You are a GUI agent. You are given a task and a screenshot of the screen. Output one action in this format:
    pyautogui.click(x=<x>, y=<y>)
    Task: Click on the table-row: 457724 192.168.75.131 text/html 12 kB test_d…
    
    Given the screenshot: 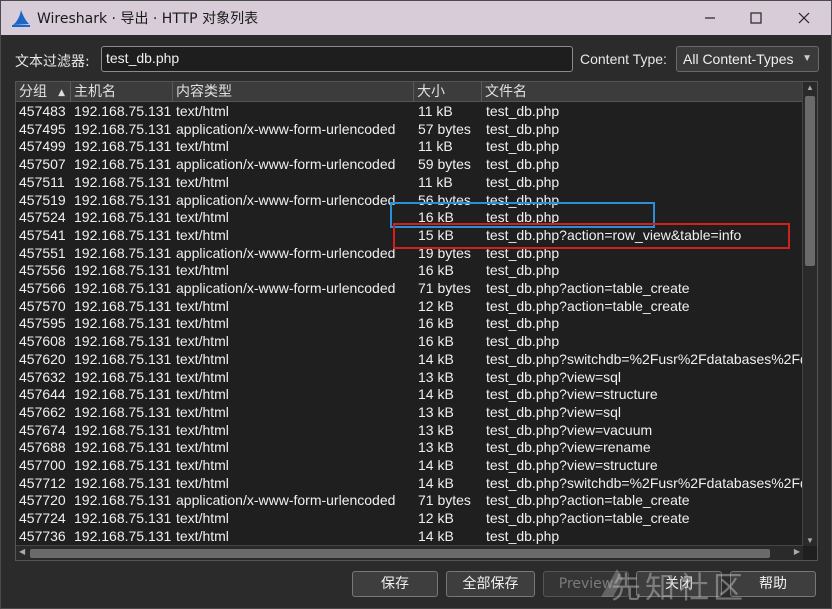 What is the action you would take?
    pyautogui.click(x=409, y=519)
    